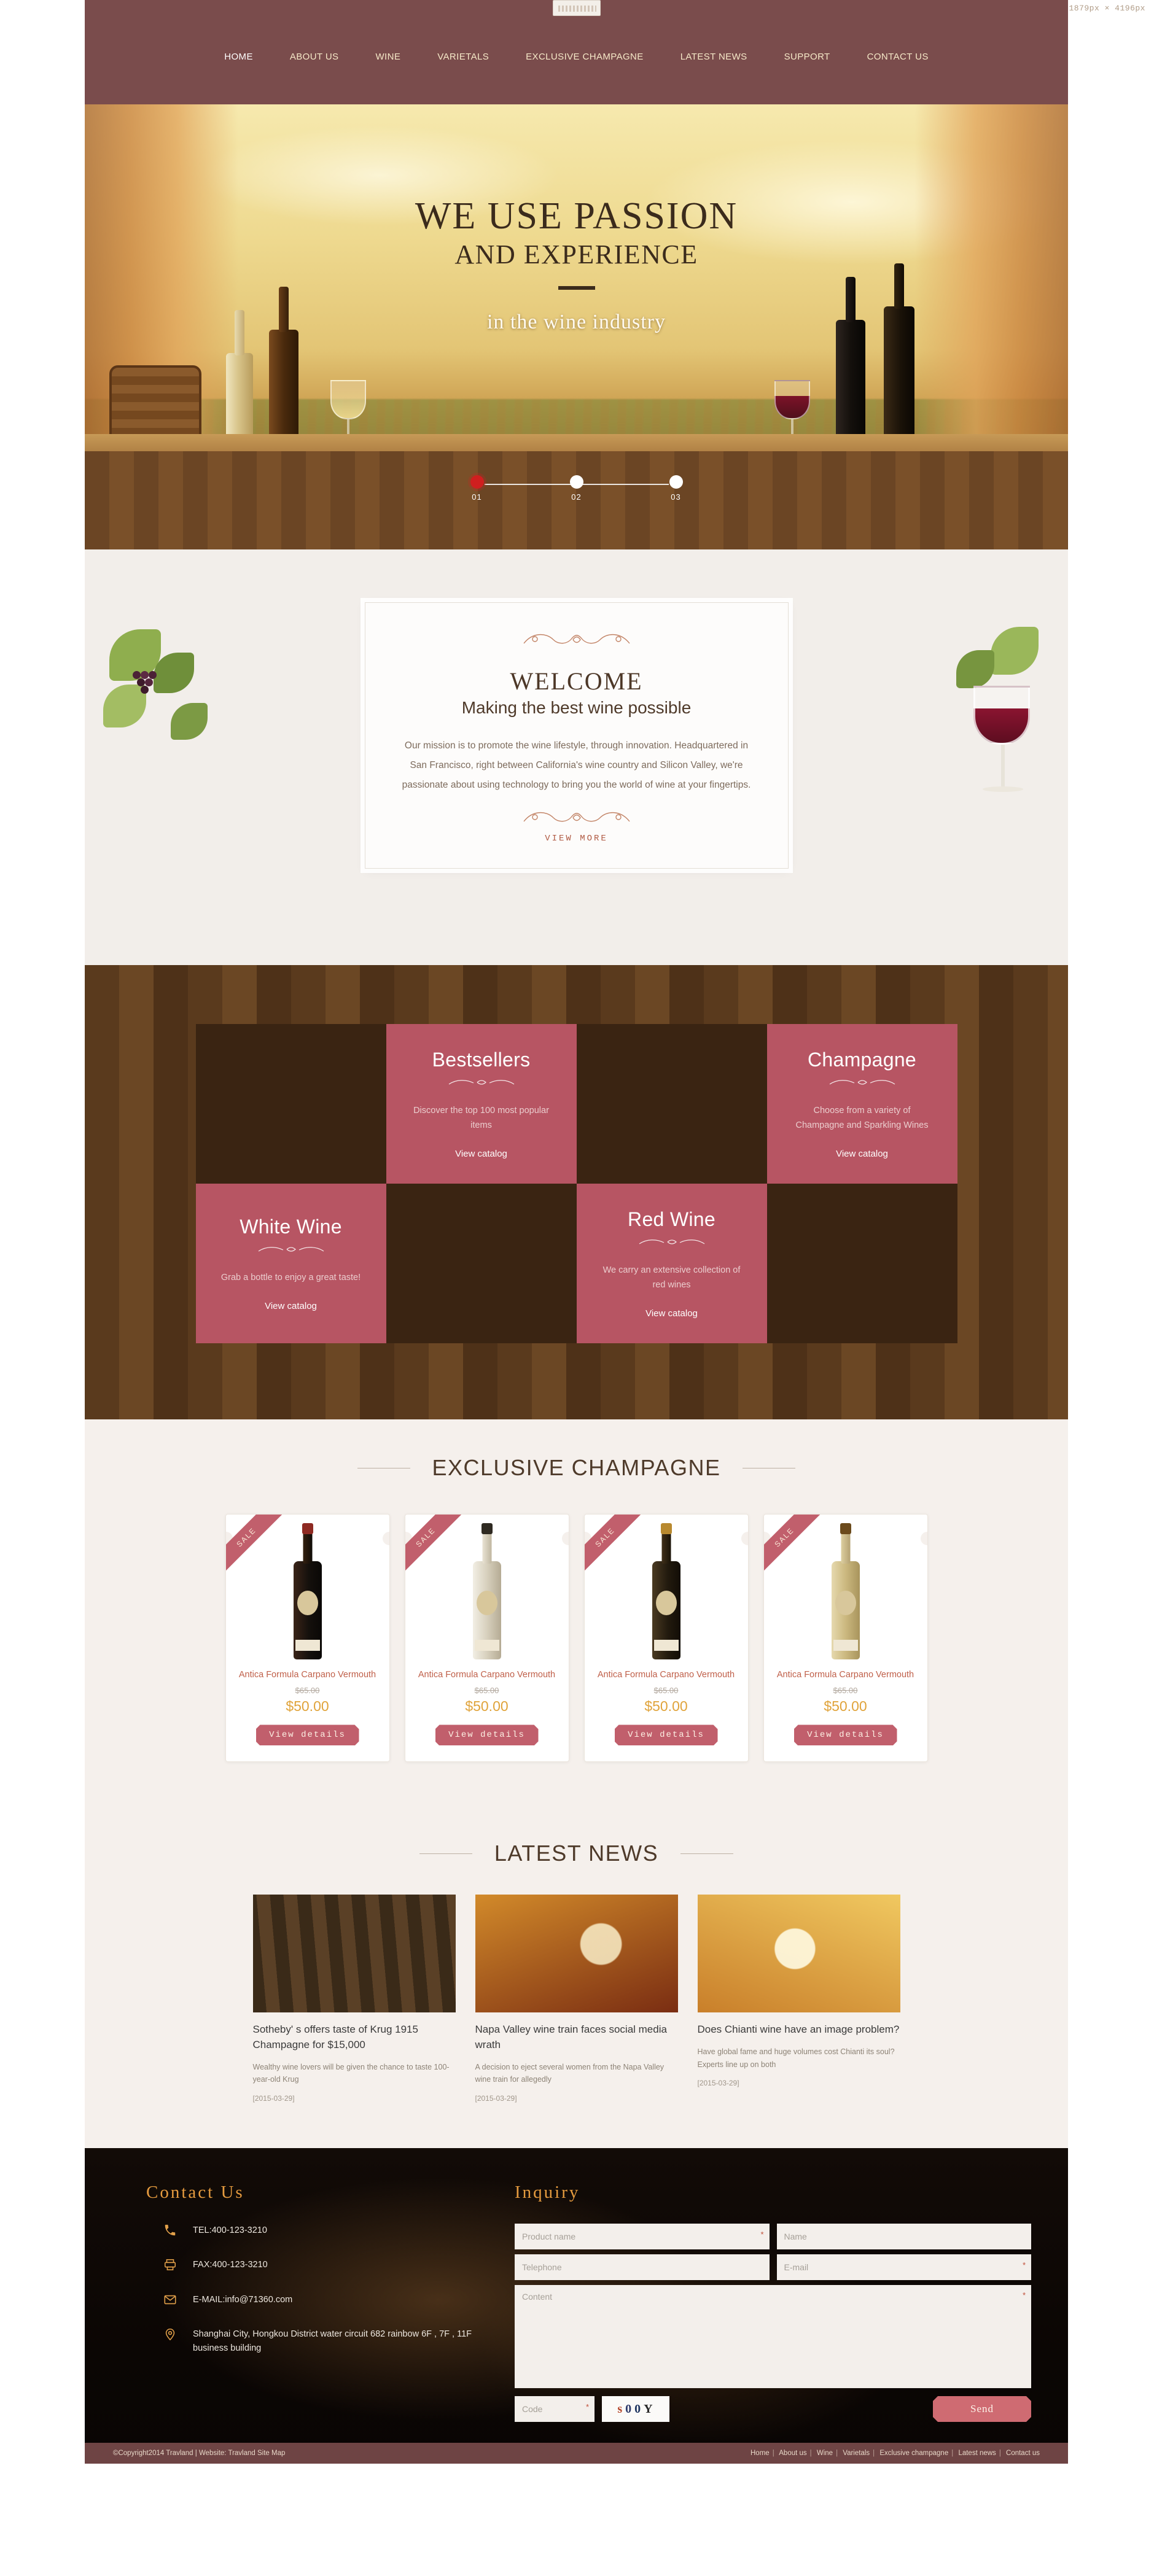 The image size is (1154, 2576). I want to click on hero-divider, so click(576, 288).